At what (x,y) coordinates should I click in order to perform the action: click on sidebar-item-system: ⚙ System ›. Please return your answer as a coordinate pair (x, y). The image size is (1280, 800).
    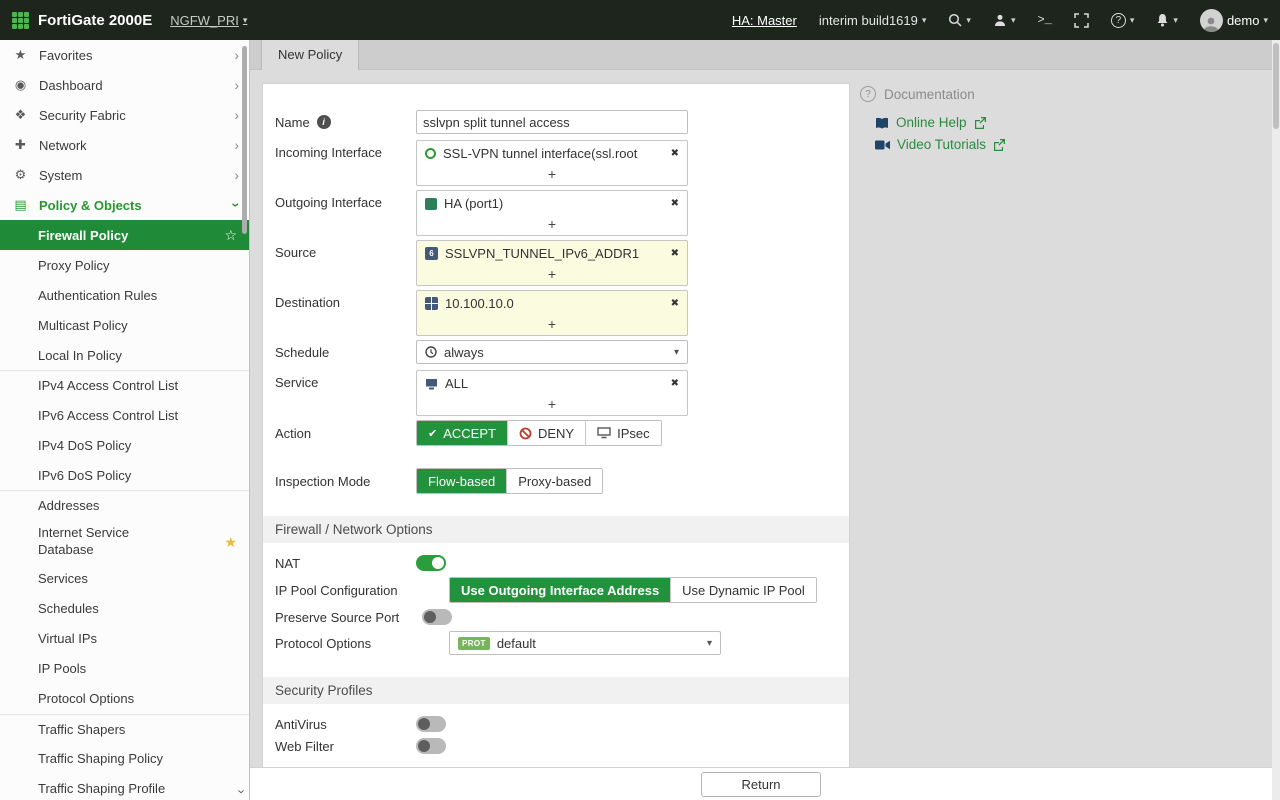
    Looking at the image, I should click on (124, 175).